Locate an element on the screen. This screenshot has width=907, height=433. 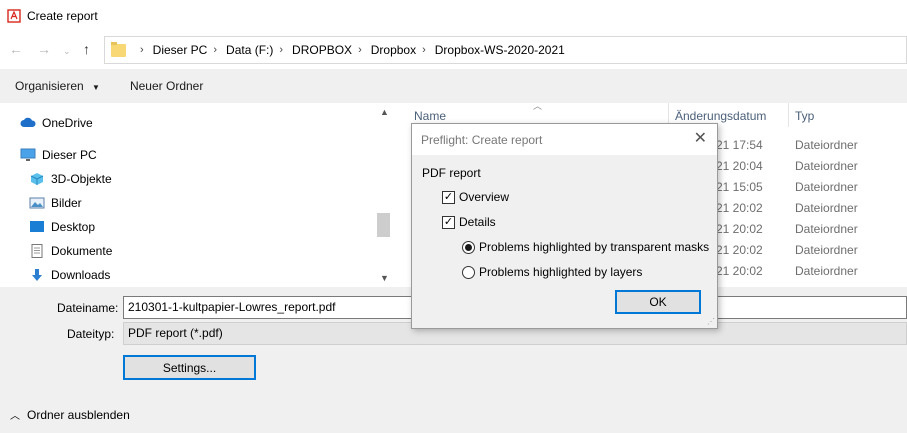
row-date: 21 15:05 is located at coordinates (739, 187).